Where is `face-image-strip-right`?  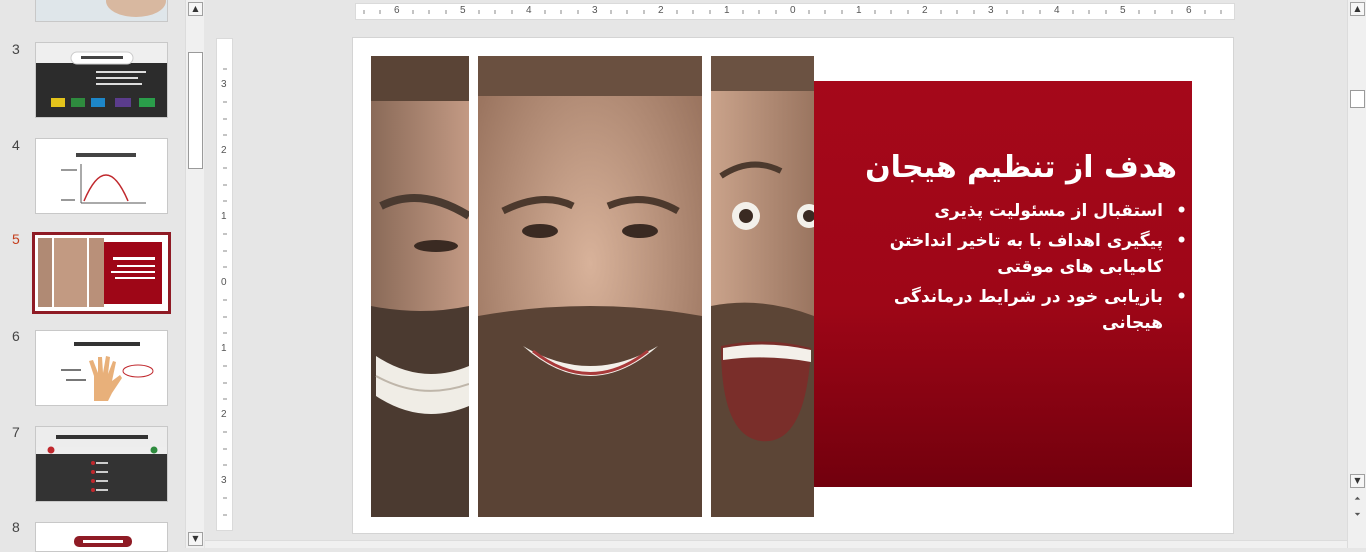 face-image-strip-right is located at coordinates (762, 286).